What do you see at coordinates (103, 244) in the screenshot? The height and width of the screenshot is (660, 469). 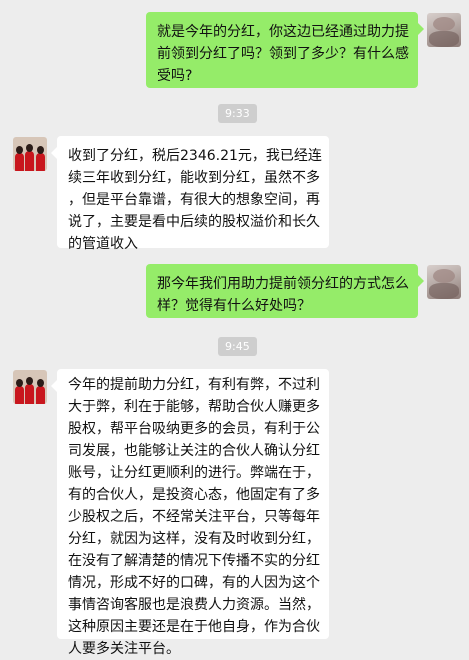 I see `message-text-line: 的管道收入` at bounding box center [103, 244].